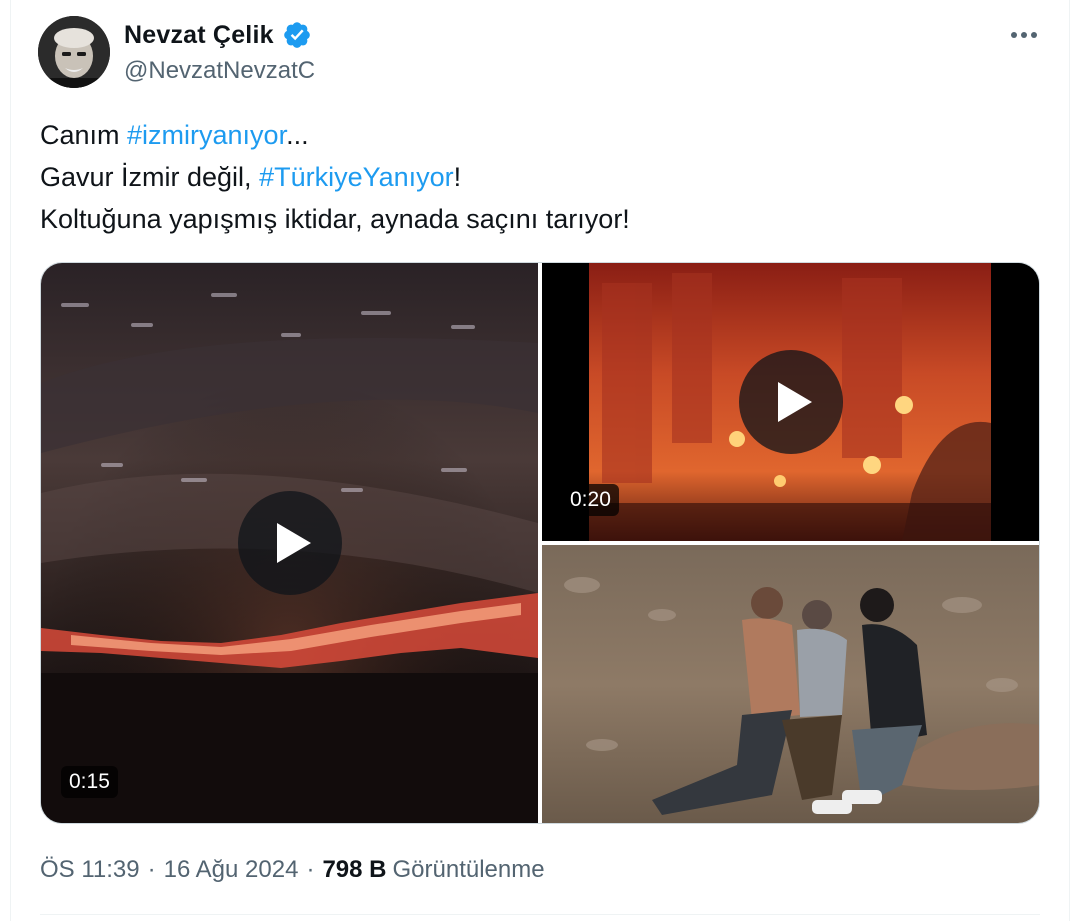 This screenshot has height=921, width=1080. I want to click on more-options-icon, so click(1024, 35).